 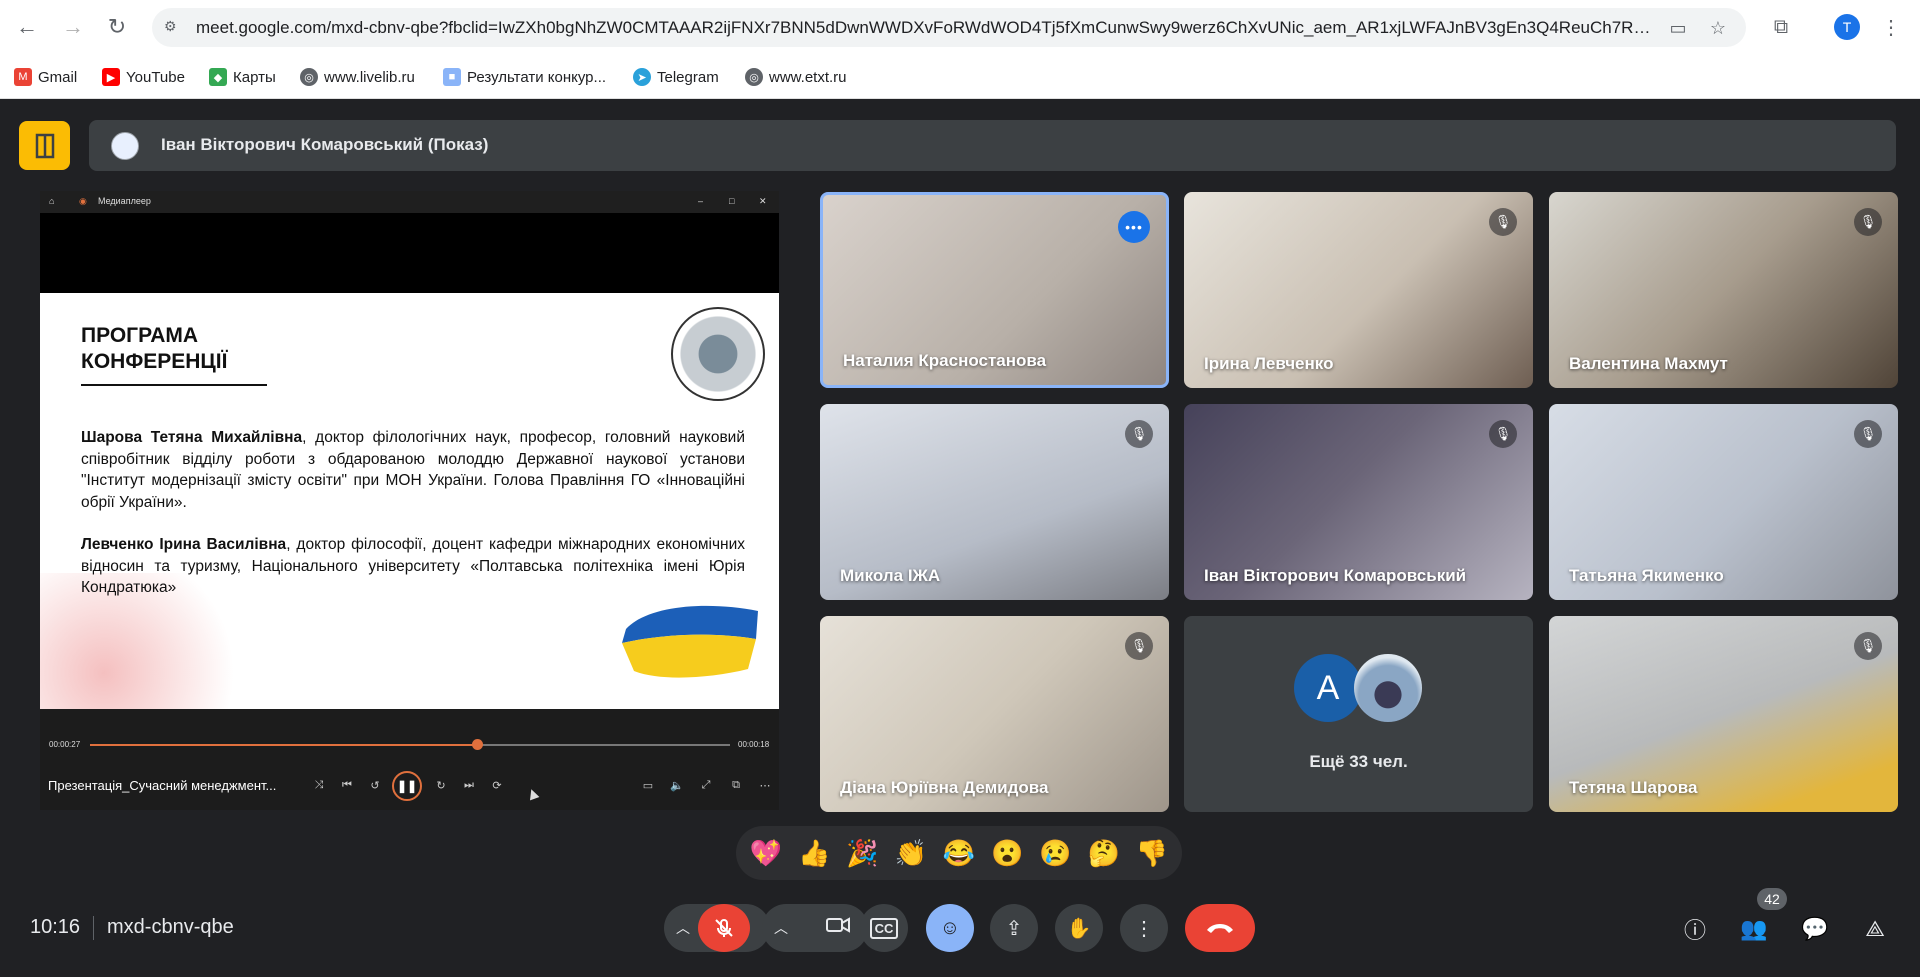 I want to click on pause-button: ❚❚, so click(x=407, y=786).